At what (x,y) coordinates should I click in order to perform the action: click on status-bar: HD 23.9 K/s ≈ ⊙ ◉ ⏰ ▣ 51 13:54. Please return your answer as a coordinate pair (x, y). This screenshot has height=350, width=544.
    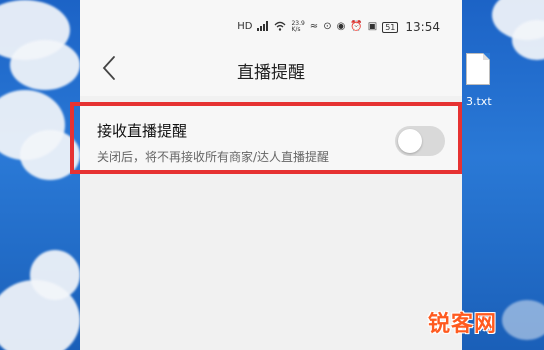
    Looking at the image, I should click on (271, 20).